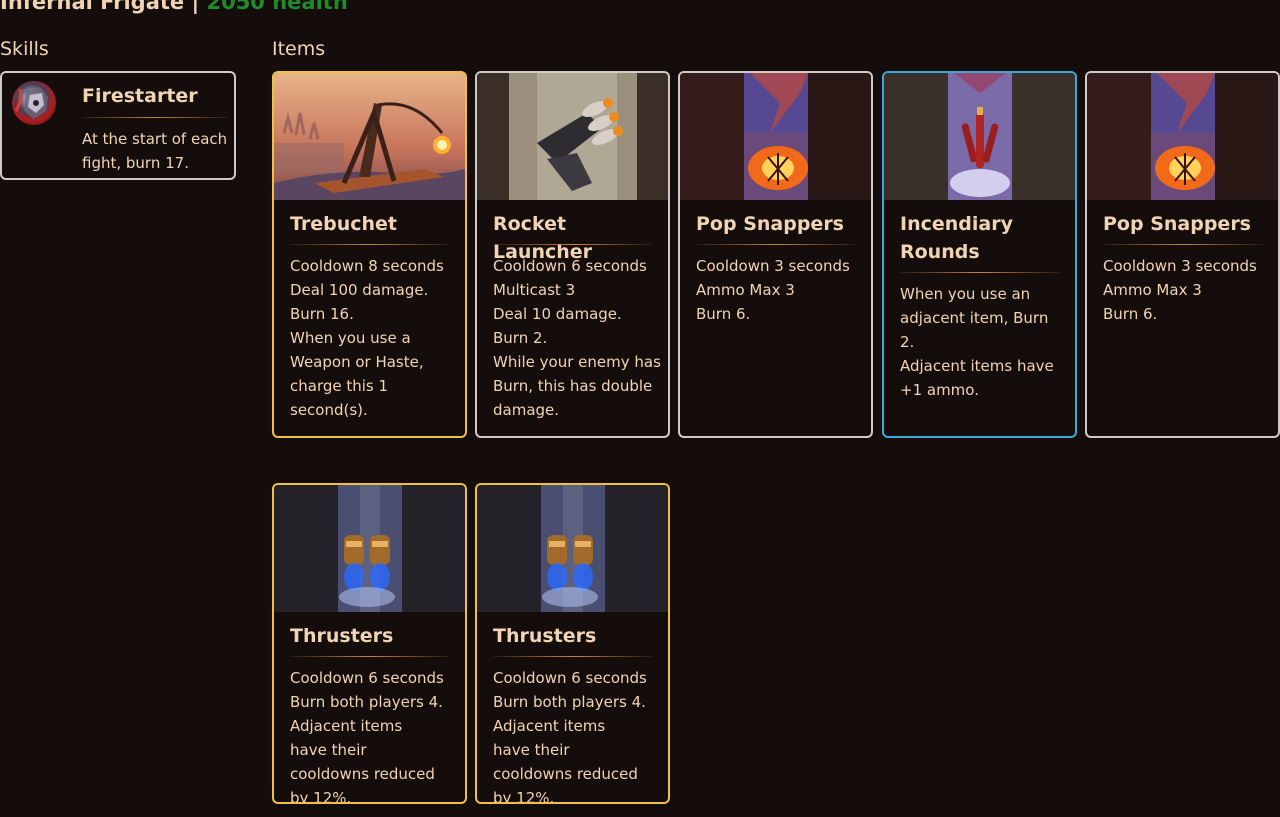 This screenshot has width=1280, height=817. Describe the element at coordinates (299, 49) in the screenshot. I see `items-heading: Items` at that location.